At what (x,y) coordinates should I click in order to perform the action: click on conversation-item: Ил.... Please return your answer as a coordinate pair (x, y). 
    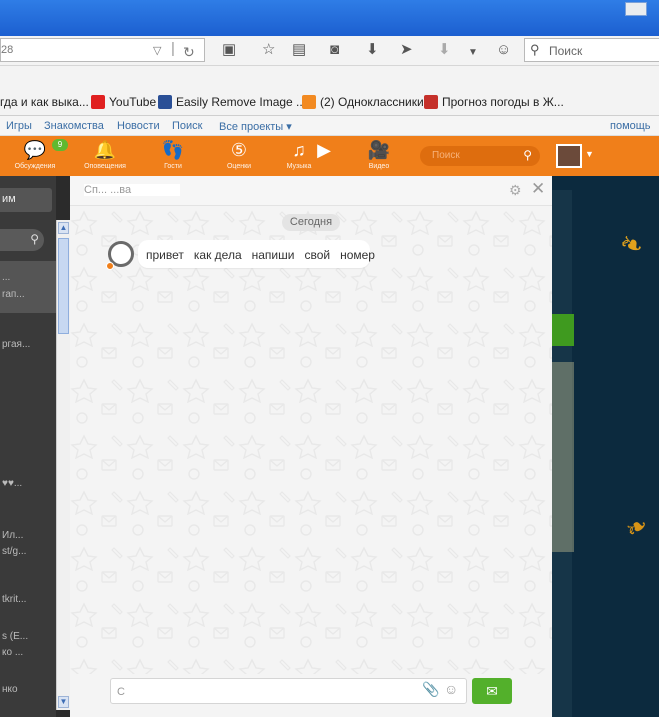
    Looking at the image, I should click on (28, 535).